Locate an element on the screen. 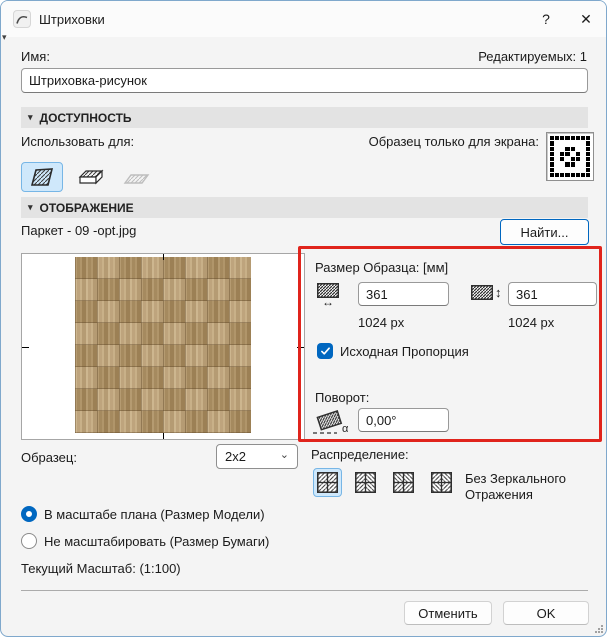 This screenshot has width=607, height=637. use-for-label: Использовать для: is located at coordinates (78, 141).